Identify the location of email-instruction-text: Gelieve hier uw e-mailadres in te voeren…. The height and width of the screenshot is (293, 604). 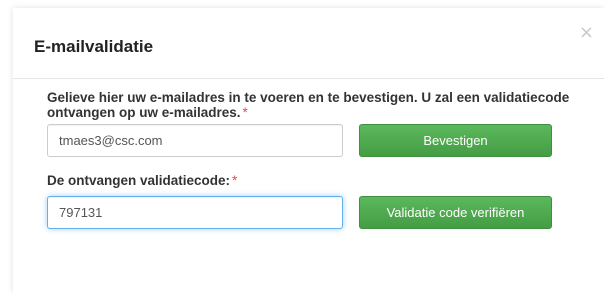
(312, 105).